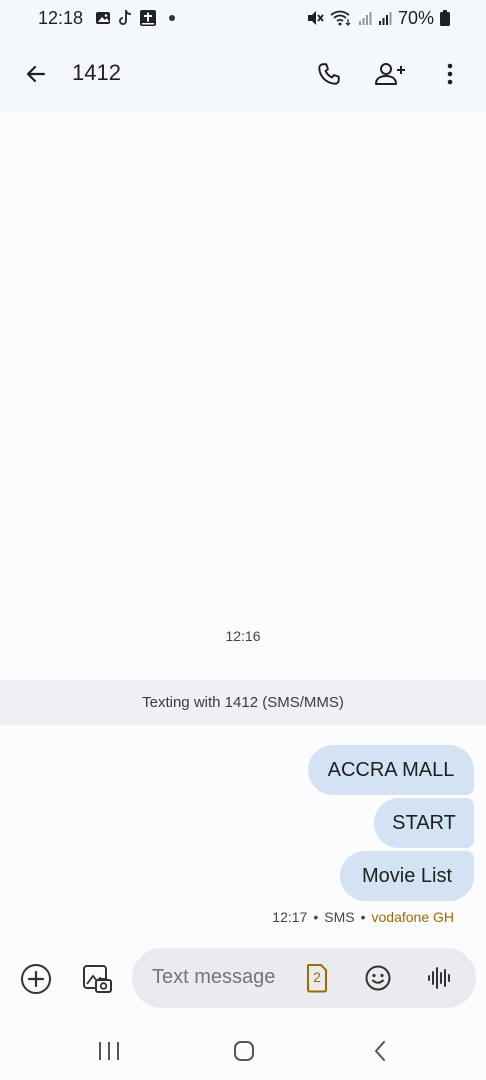 The width and height of the screenshot is (486, 1080). I want to click on emoji-button, so click(378, 978).